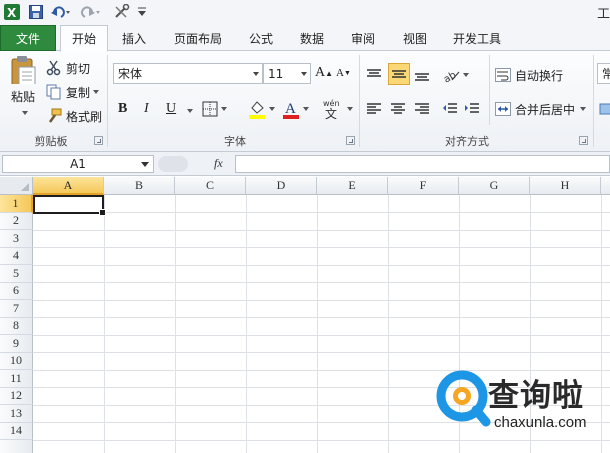 The image size is (610, 453). What do you see at coordinates (474, 109) in the screenshot?
I see `increase-indent-icon` at bounding box center [474, 109].